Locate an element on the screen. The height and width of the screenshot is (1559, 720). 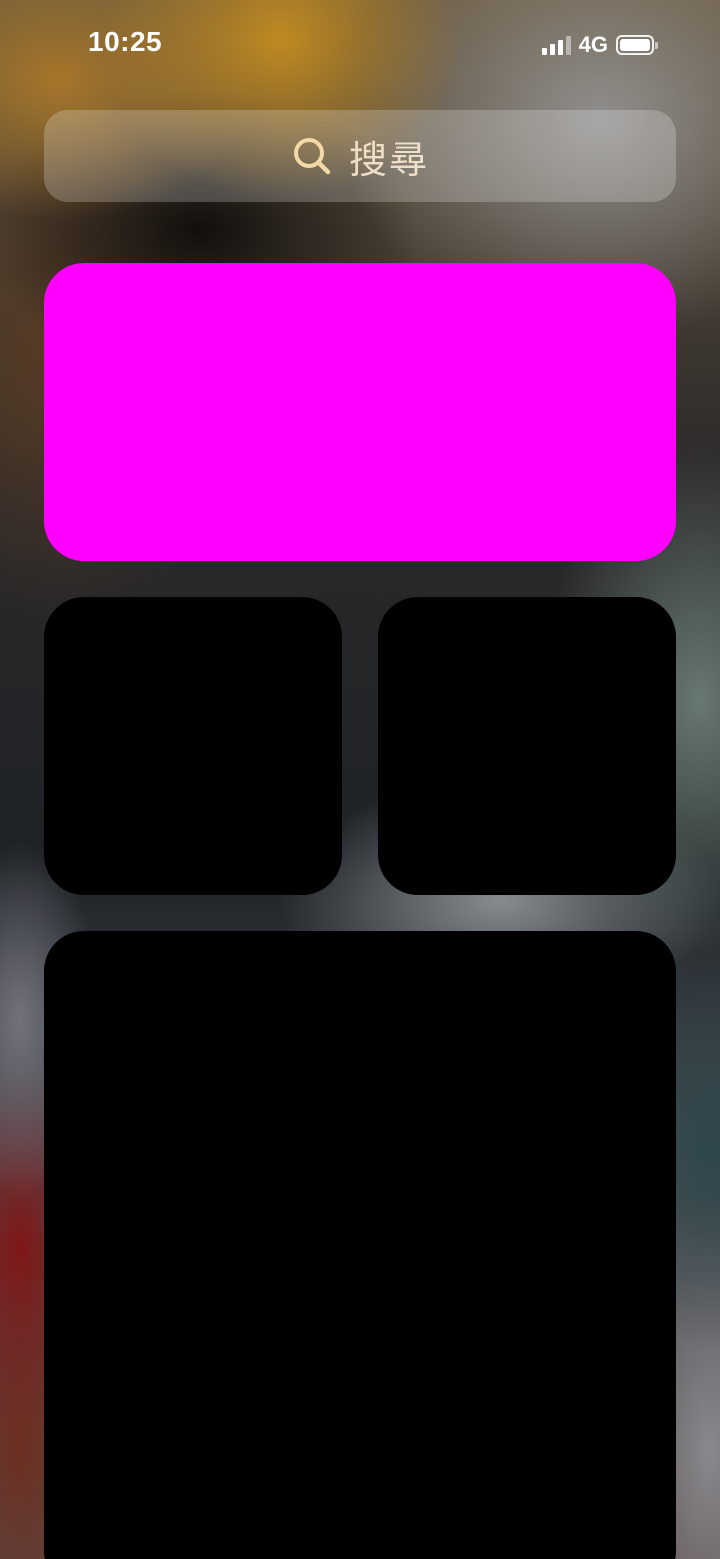
widget-small-right is located at coordinates (527, 746).